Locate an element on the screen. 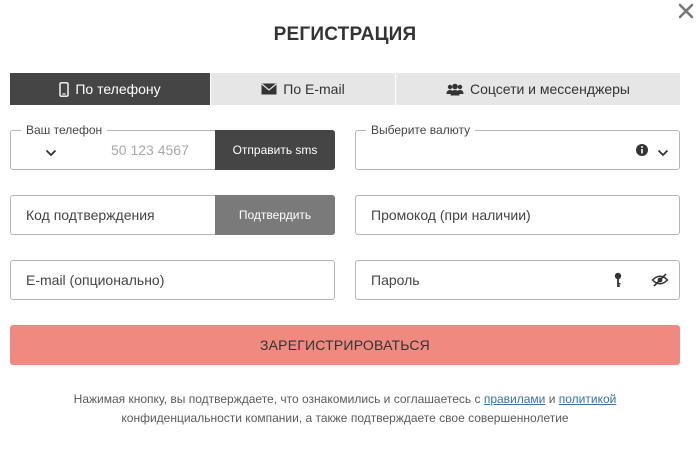 The height and width of the screenshot is (458, 697). tab-email: По E-mail is located at coordinates (302, 89).